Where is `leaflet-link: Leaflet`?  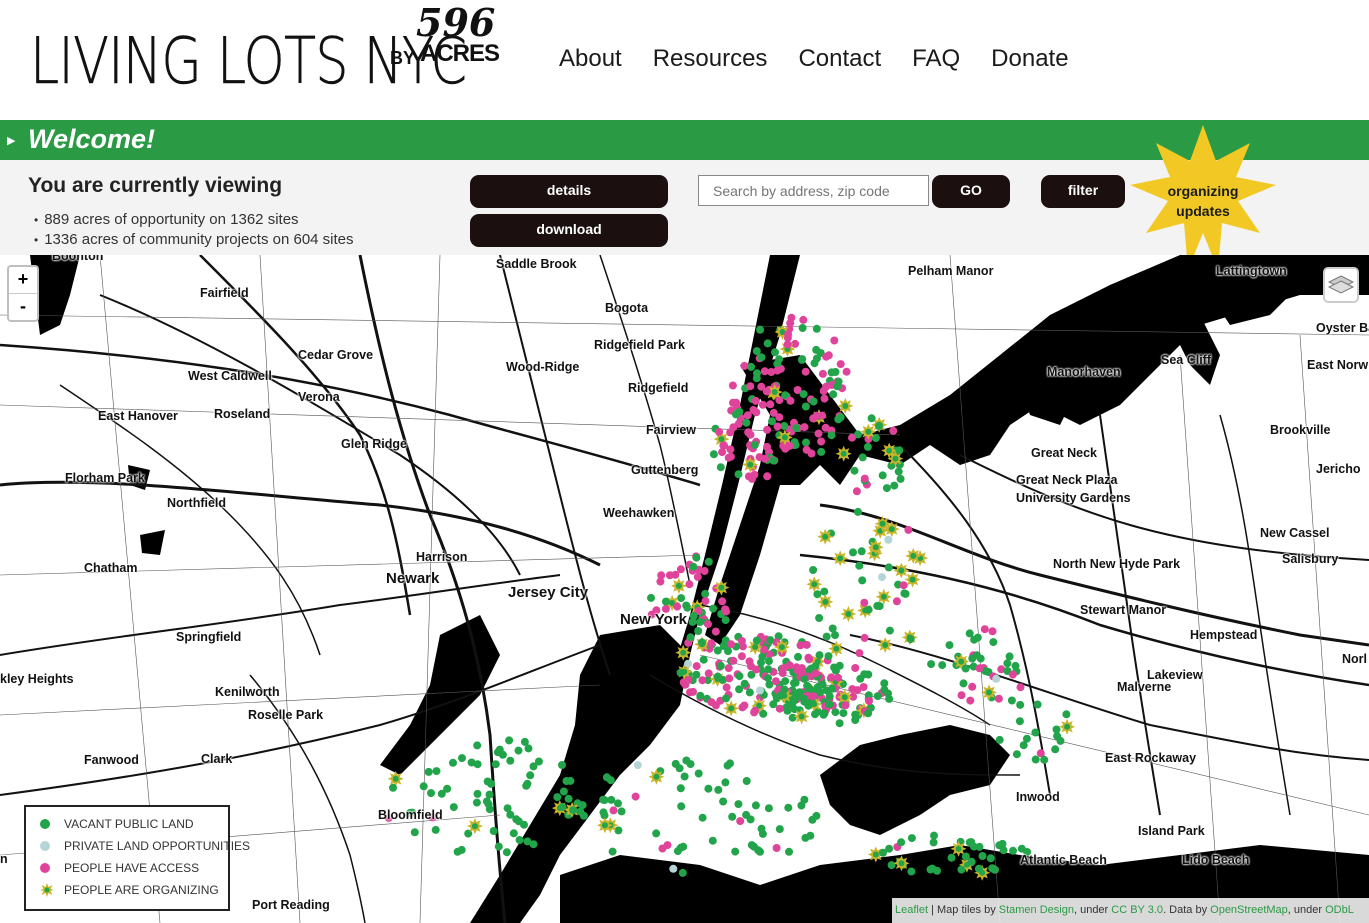
leaflet-link: Leaflet is located at coordinates (911, 910).